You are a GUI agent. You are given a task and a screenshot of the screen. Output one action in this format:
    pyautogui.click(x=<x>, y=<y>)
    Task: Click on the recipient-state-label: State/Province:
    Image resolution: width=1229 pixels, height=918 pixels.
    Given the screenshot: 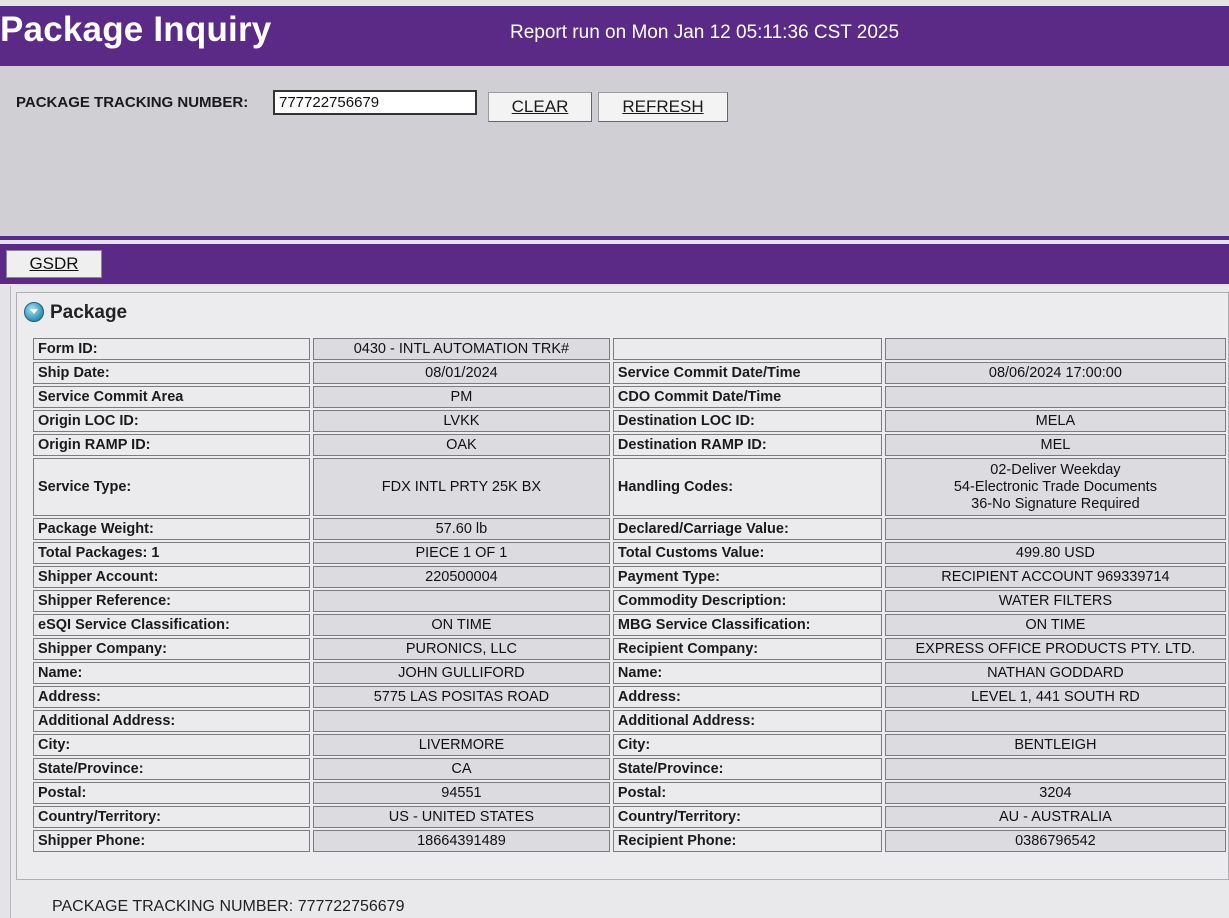 What is the action you would take?
    pyautogui.click(x=747, y=769)
    